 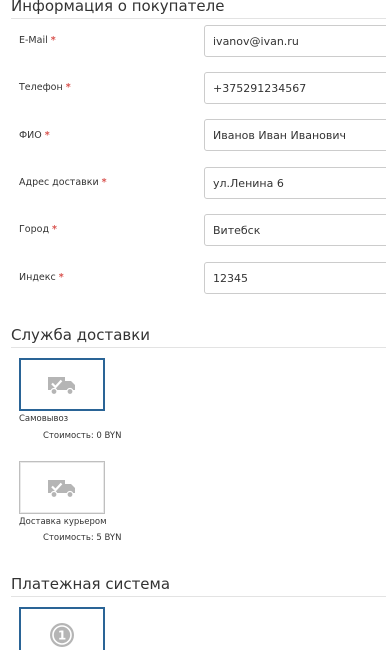 I want to click on phone-field, so click(x=295, y=88).